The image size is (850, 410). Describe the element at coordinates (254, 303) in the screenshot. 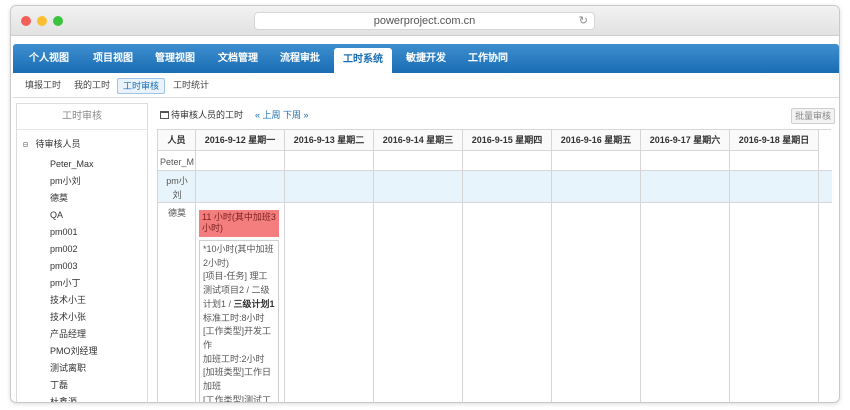

I see `entry-detail-task-level: 三级计划1` at that location.